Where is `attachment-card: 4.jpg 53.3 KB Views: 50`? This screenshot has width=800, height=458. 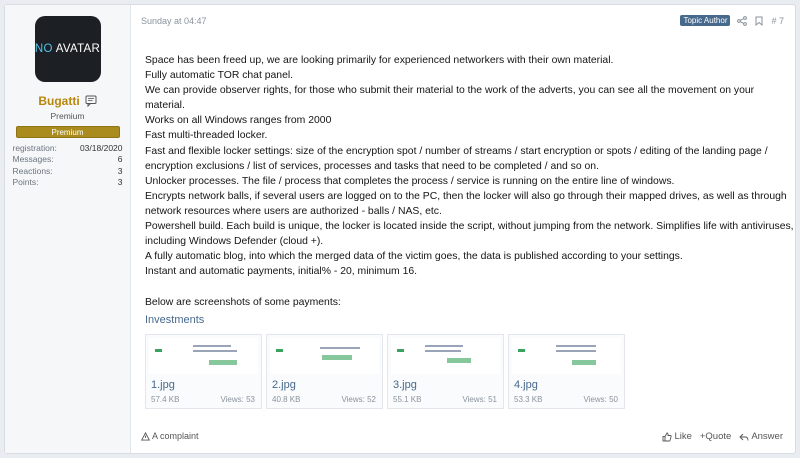
attachment-card: 4.jpg 53.3 KB Views: 50 is located at coordinates (566, 371).